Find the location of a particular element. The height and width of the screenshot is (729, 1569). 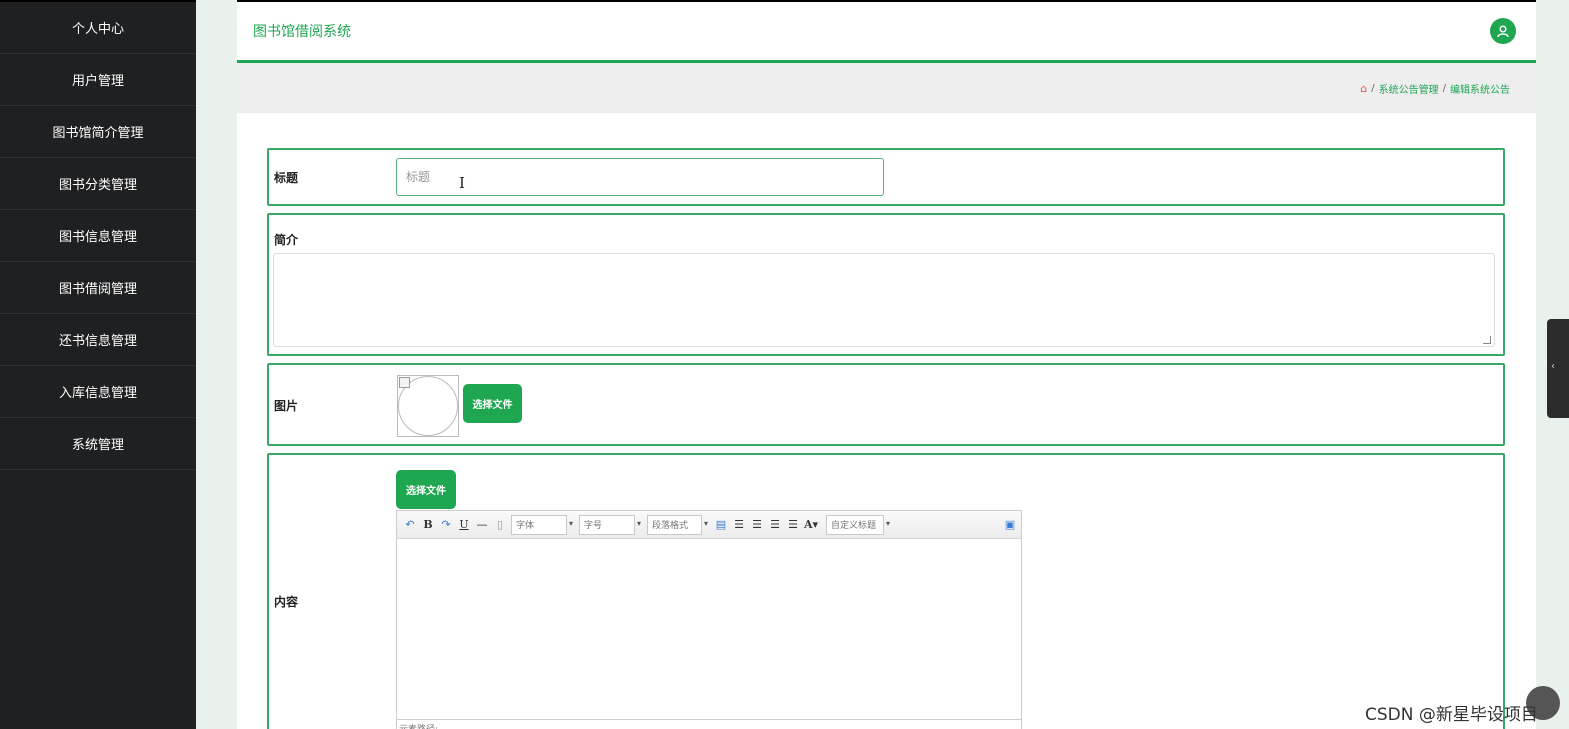

font-color-icon: A▾ is located at coordinates (811, 525).